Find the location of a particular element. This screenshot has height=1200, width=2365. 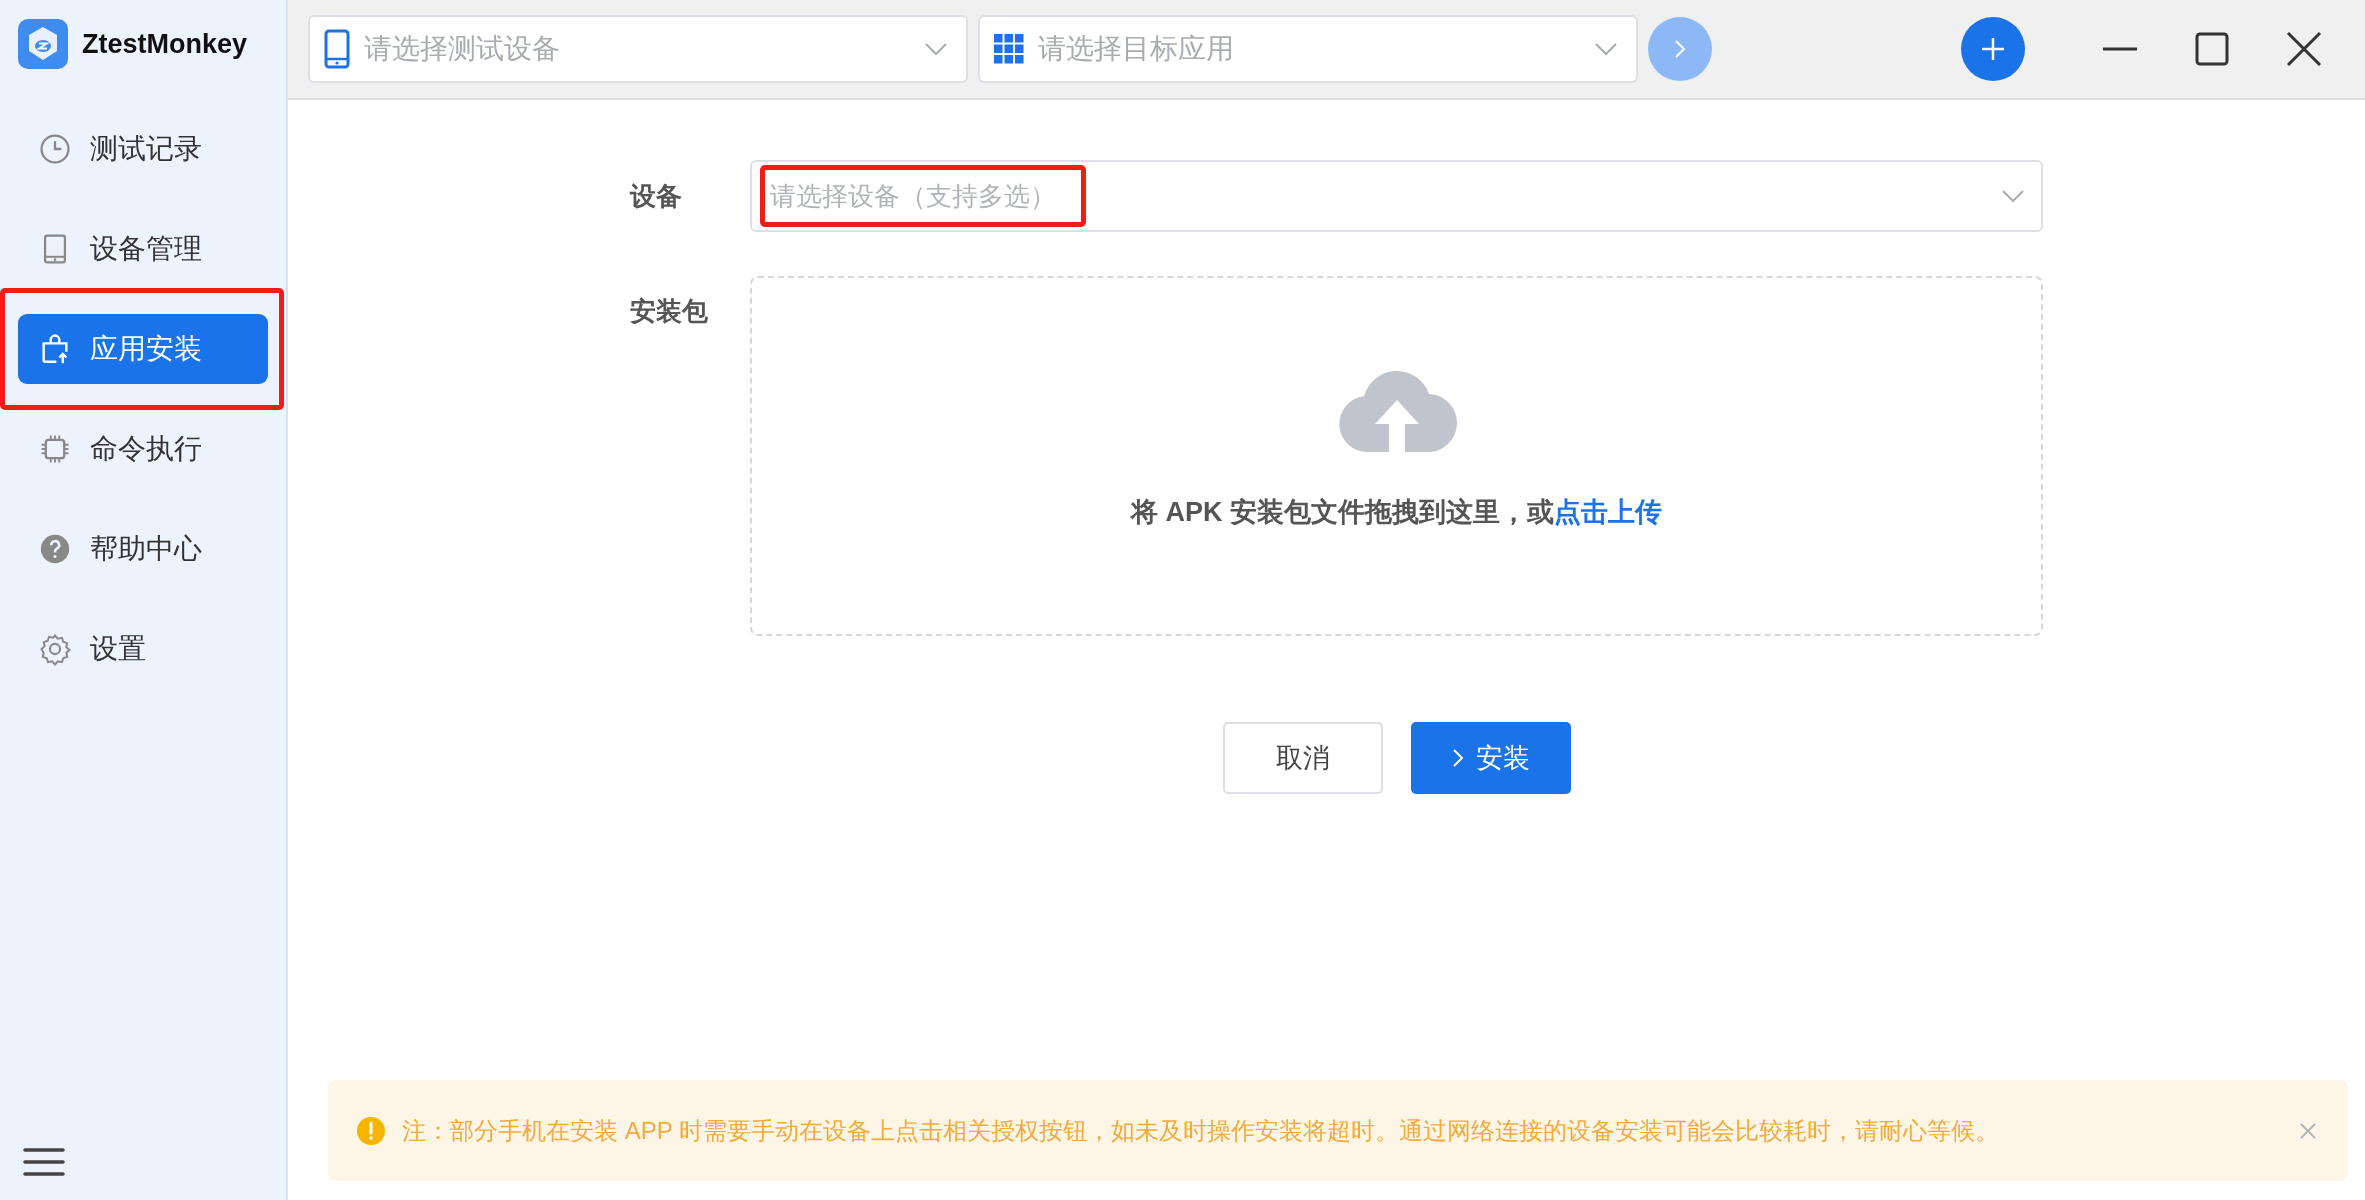

logo-icon is located at coordinates (43, 44).